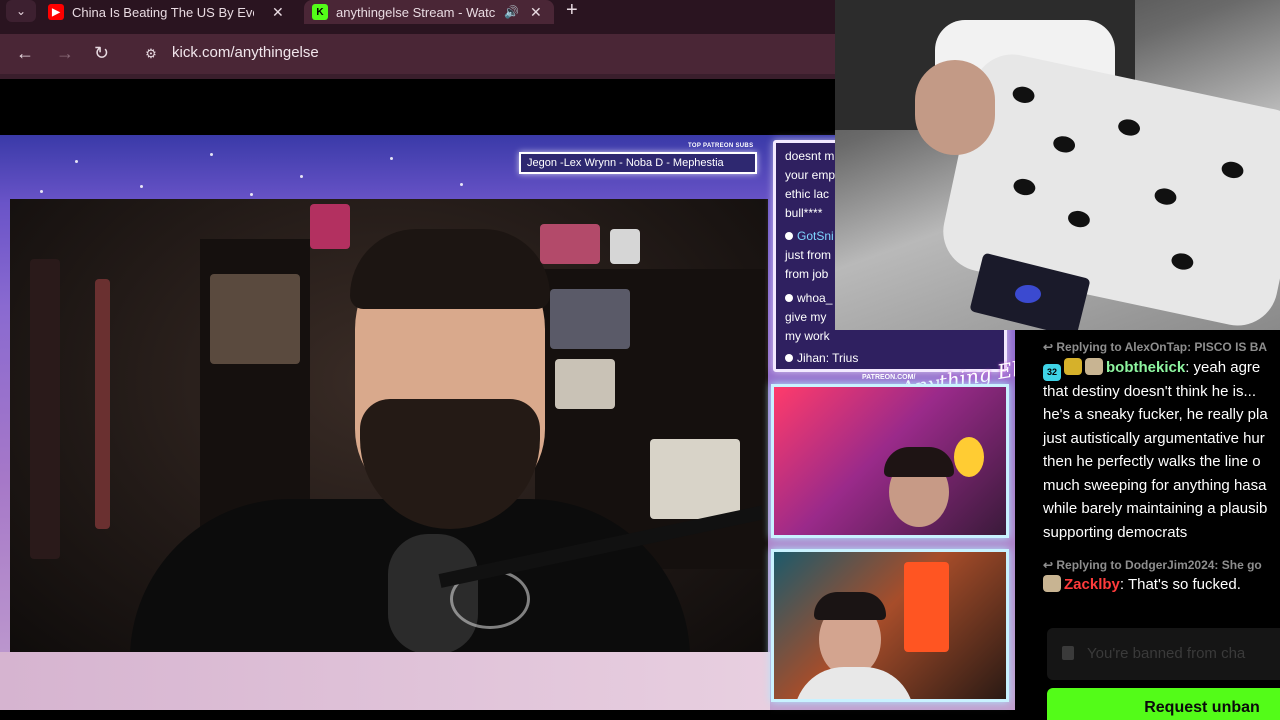 The height and width of the screenshot is (720, 1280). What do you see at coordinates (1142, 585) in the screenshot?
I see `chat-message: Zacklby: That's so fucked.` at bounding box center [1142, 585].